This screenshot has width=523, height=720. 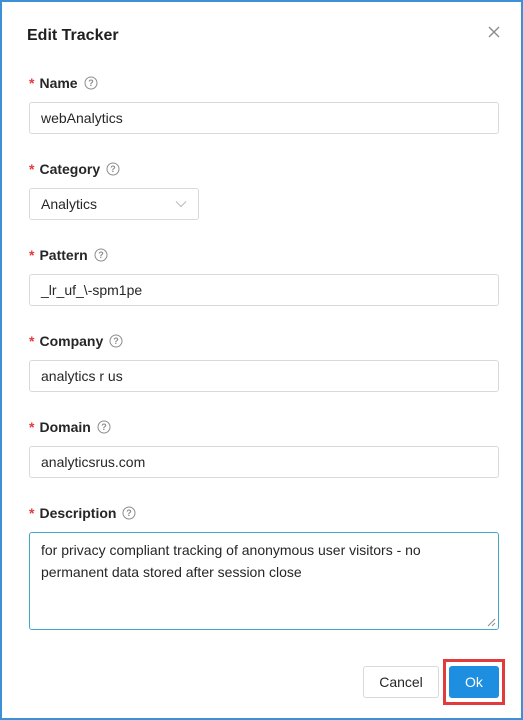 I want to click on resize-handle-icon, so click(x=491, y=622).